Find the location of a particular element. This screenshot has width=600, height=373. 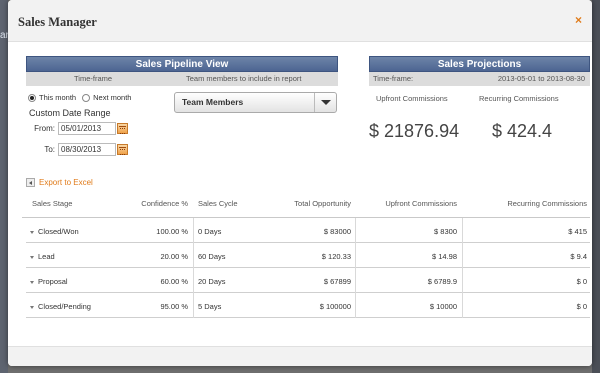

upfront-commissions-amount: $ 21876.94 is located at coordinates (414, 131).